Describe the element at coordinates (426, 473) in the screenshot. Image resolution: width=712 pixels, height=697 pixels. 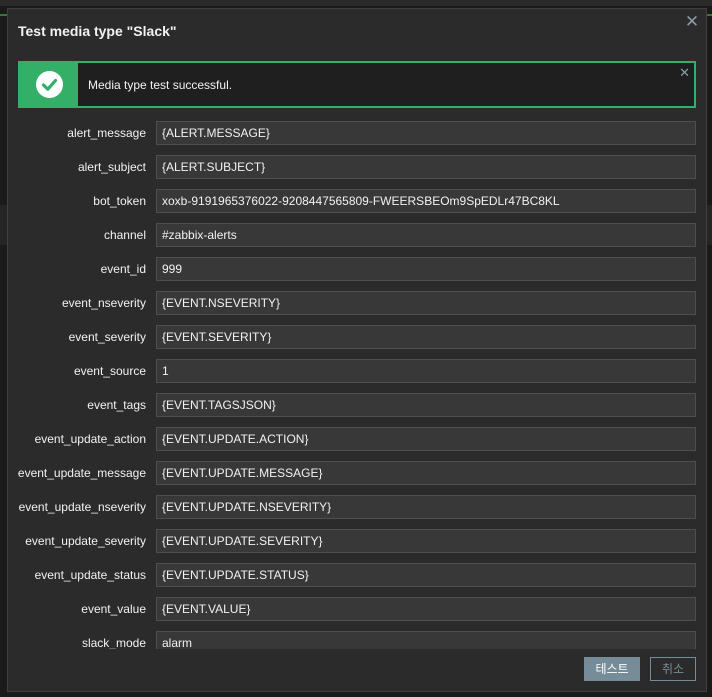
I see `event-update-message-input` at that location.